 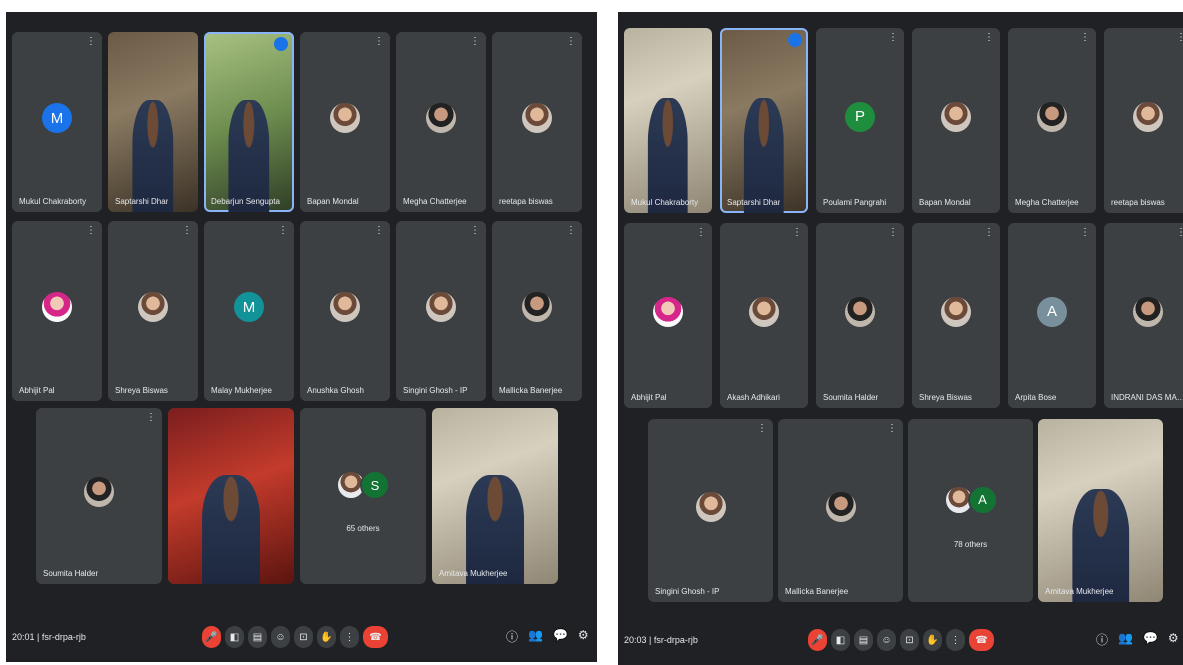 What do you see at coordinates (281, 44) in the screenshot?
I see `speaking-indicator-icon` at bounding box center [281, 44].